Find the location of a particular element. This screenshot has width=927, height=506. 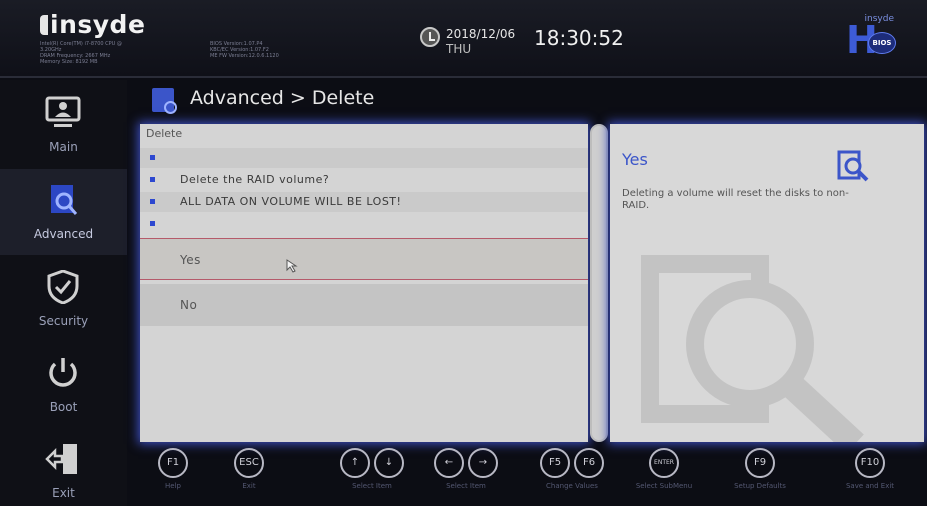

key-esc-exit: ESC Exit is located at coordinates (249, 469).